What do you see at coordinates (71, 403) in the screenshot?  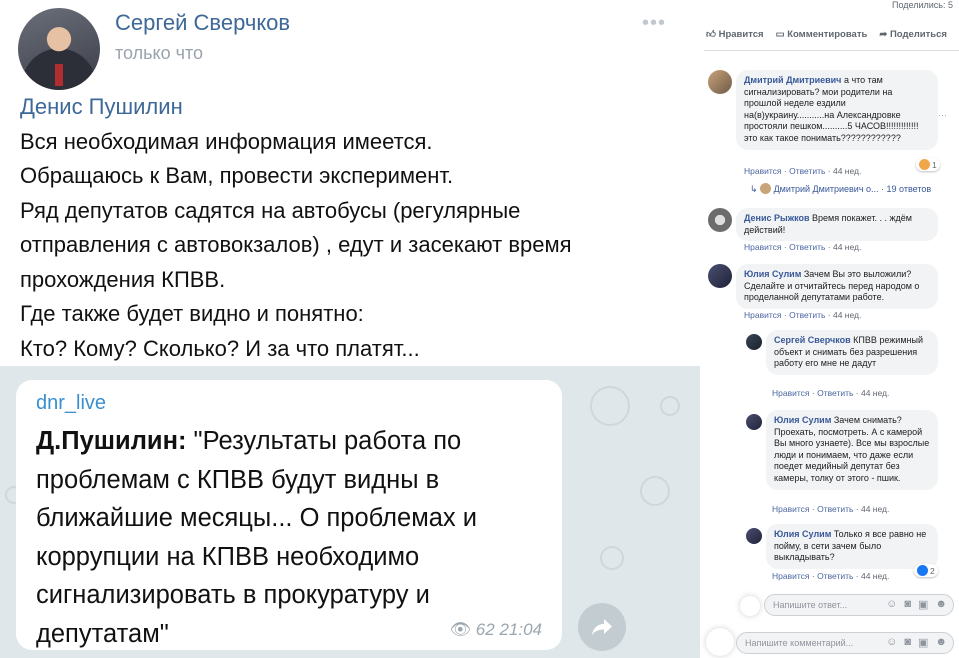 I see `telegram-channel-name: dnr_live` at bounding box center [71, 403].